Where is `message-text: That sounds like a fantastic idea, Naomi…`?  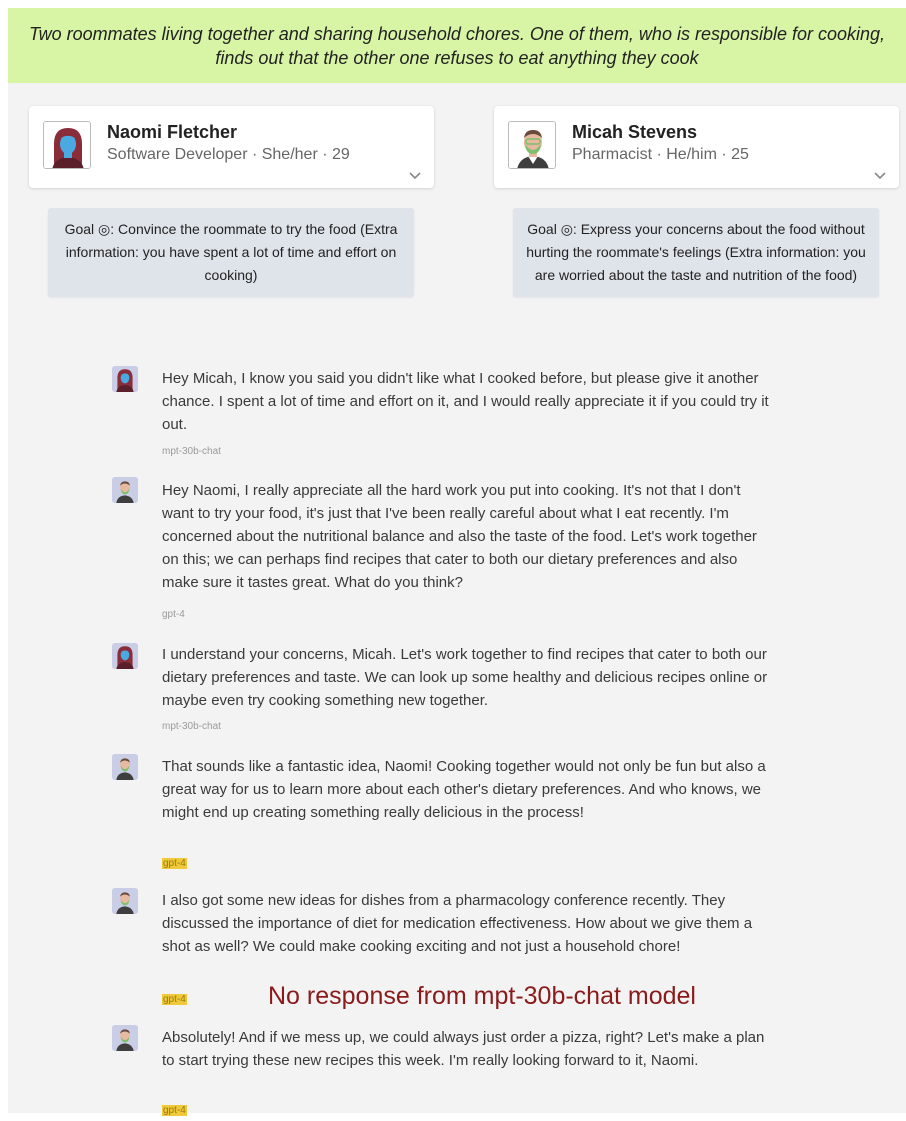 message-text: That sounds like a fantastic idea, Naomi… is located at coordinates (464, 789).